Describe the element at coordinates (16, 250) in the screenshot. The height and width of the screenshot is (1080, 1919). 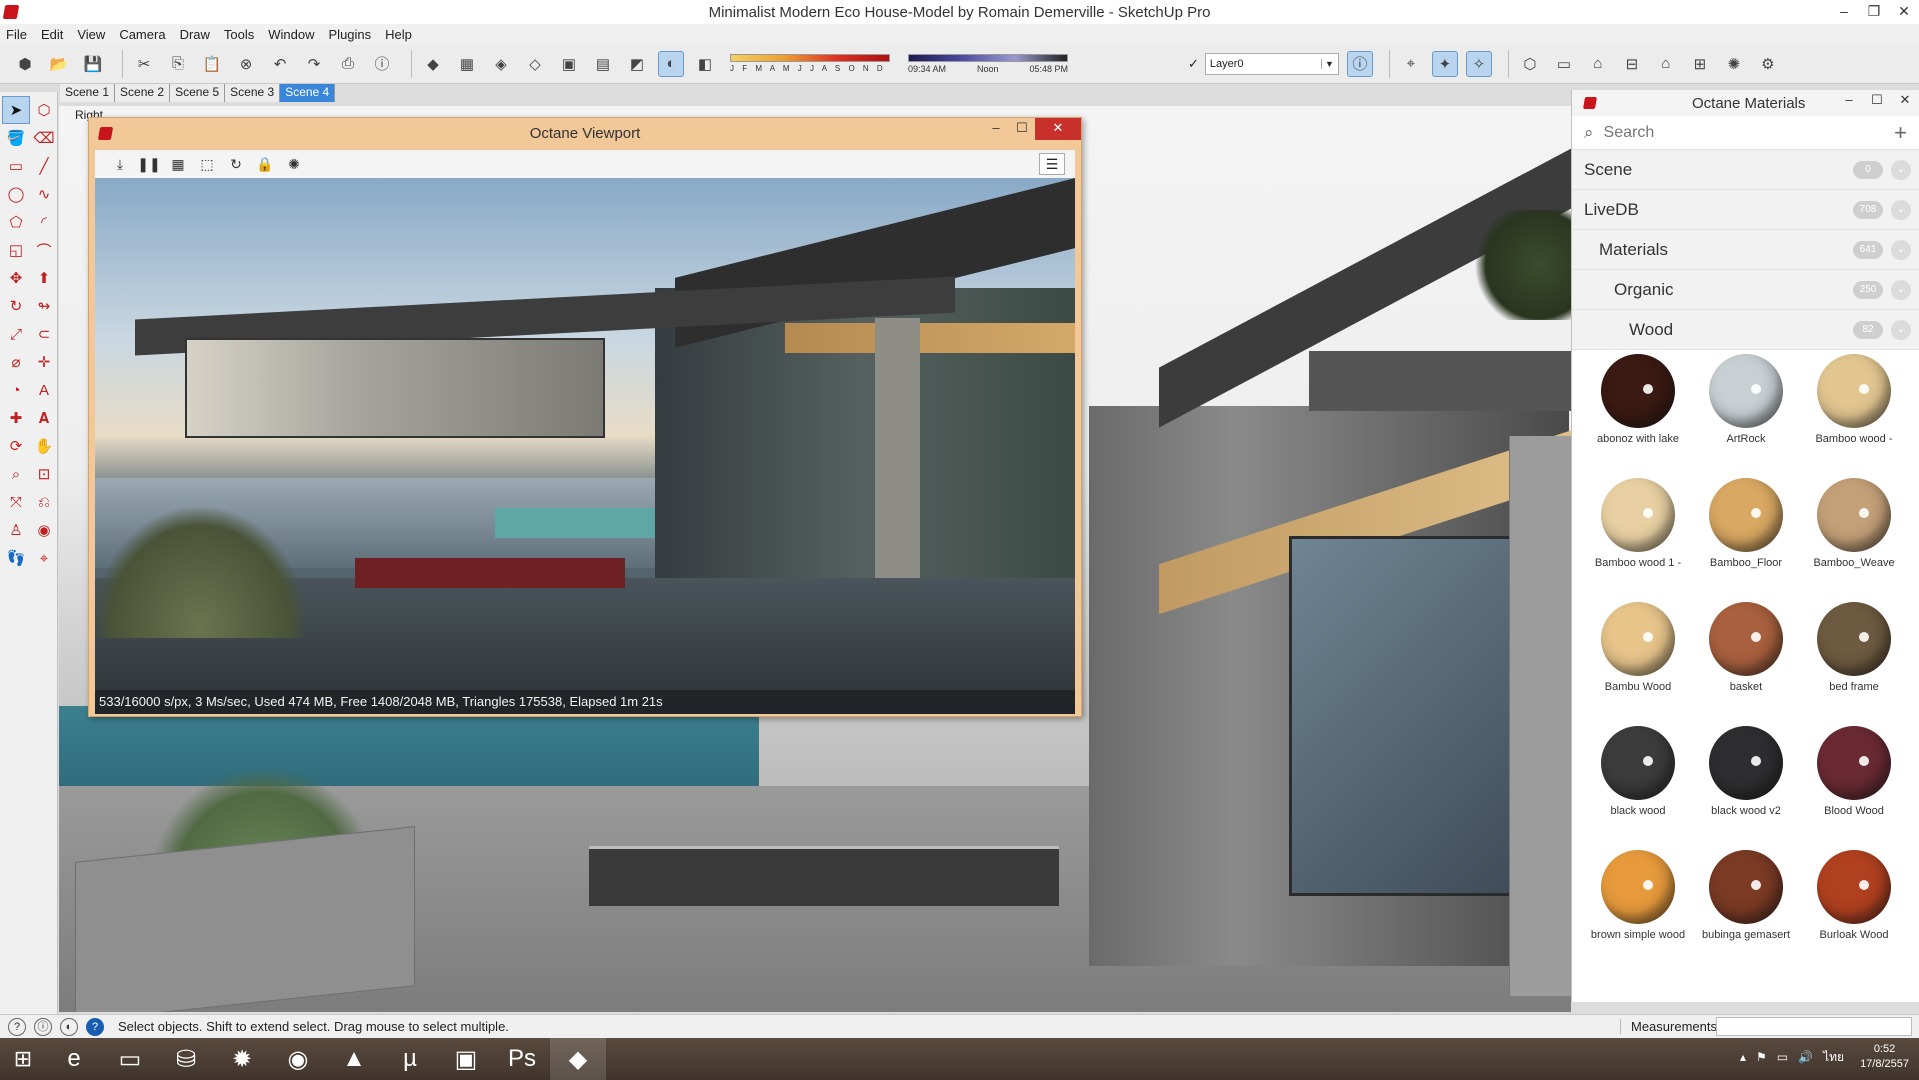
I see `rotated-rect-icon: ◱` at that location.